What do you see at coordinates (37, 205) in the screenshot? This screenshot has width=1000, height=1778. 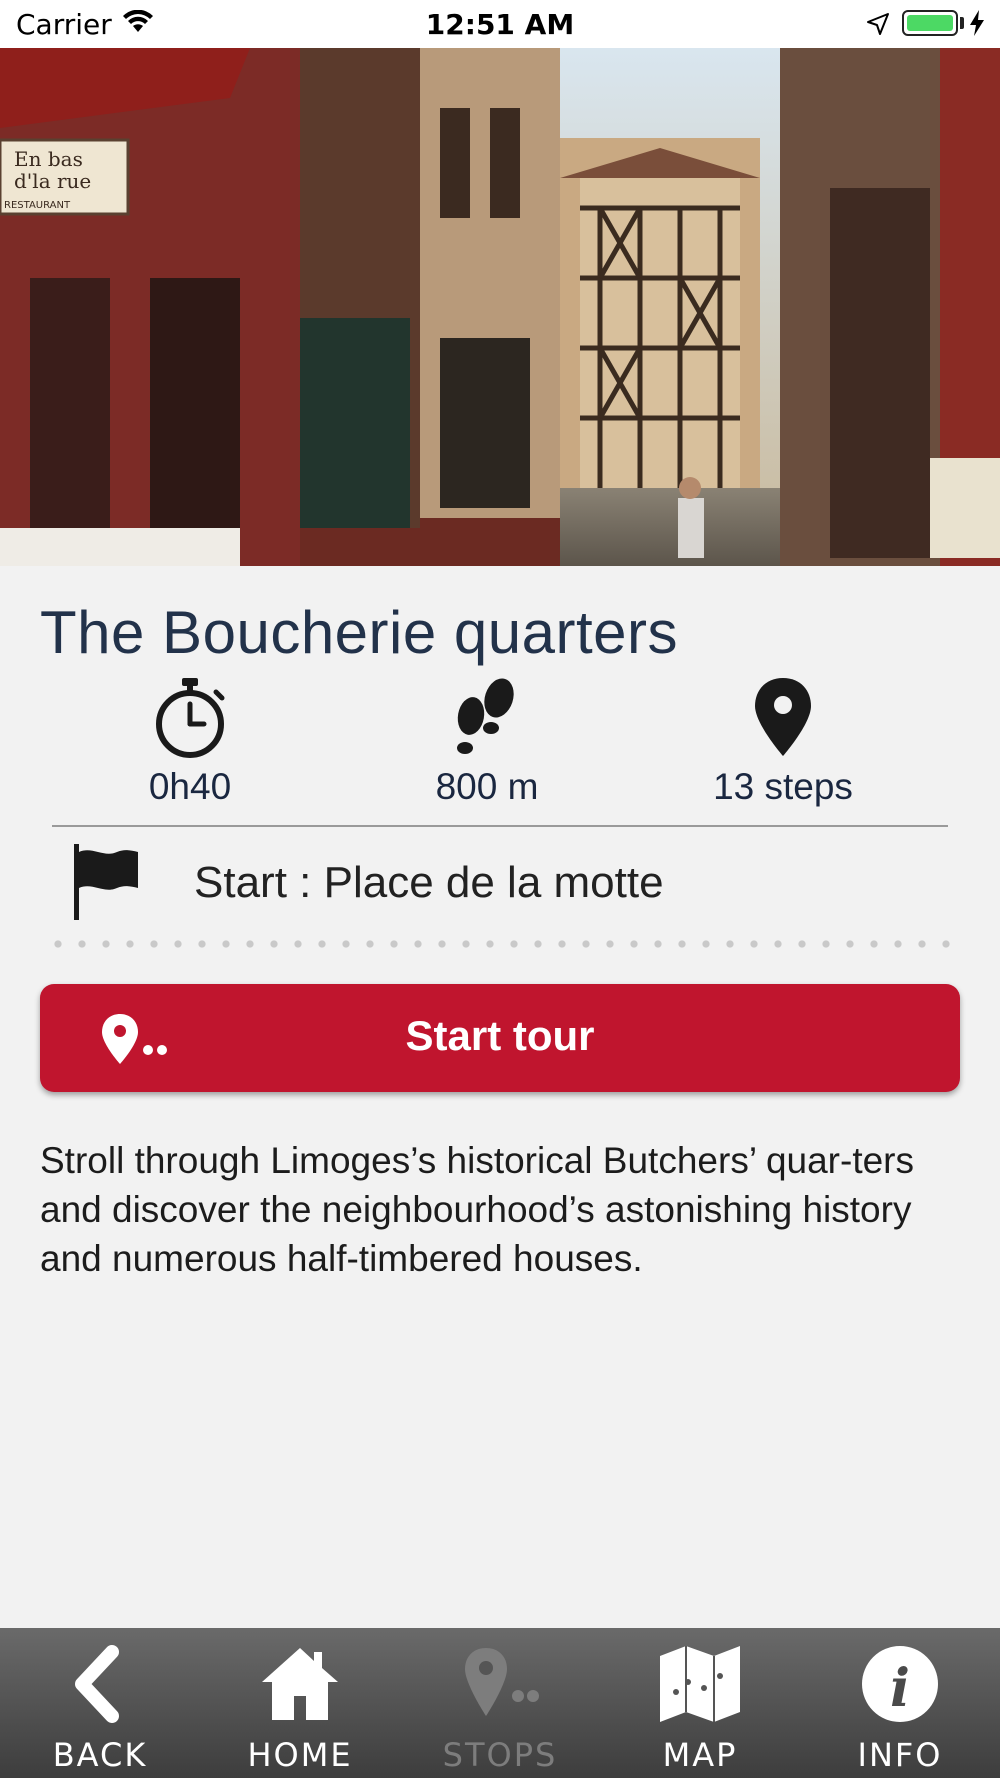 I see `sign-text-3: RESTAURANT` at bounding box center [37, 205].